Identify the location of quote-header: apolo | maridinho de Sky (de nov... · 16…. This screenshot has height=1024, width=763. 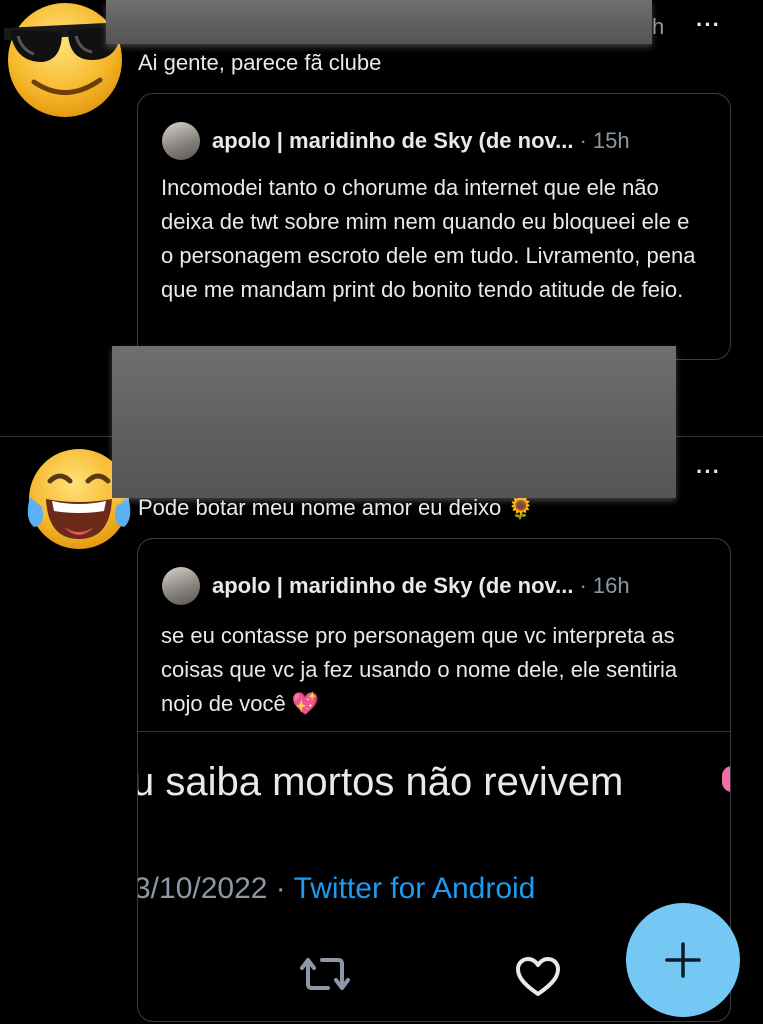
(396, 586).